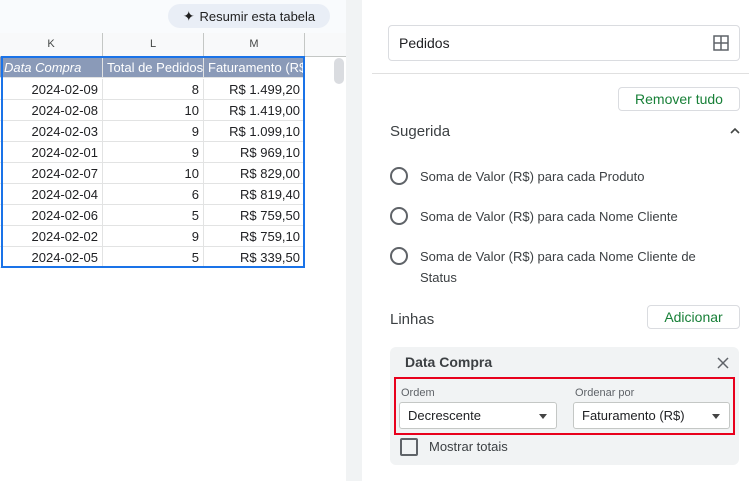 This screenshot has height=481, width=749. I want to click on table-row: 2024-02-08 10 R$ 1.419,00, so click(152, 110).